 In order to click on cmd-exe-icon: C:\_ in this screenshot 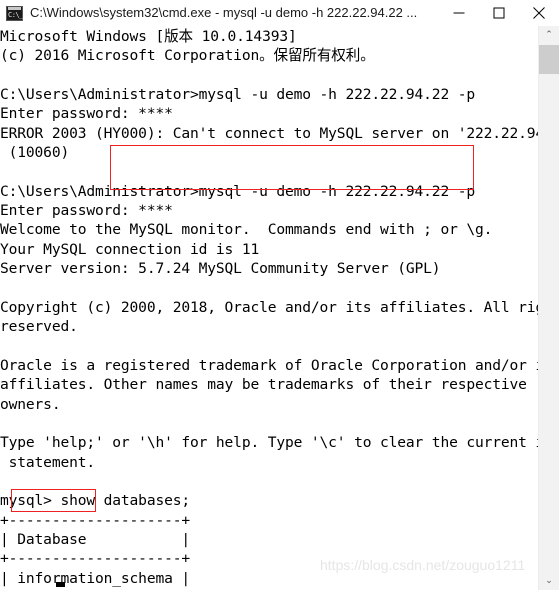, I will do `click(14, 13)`.